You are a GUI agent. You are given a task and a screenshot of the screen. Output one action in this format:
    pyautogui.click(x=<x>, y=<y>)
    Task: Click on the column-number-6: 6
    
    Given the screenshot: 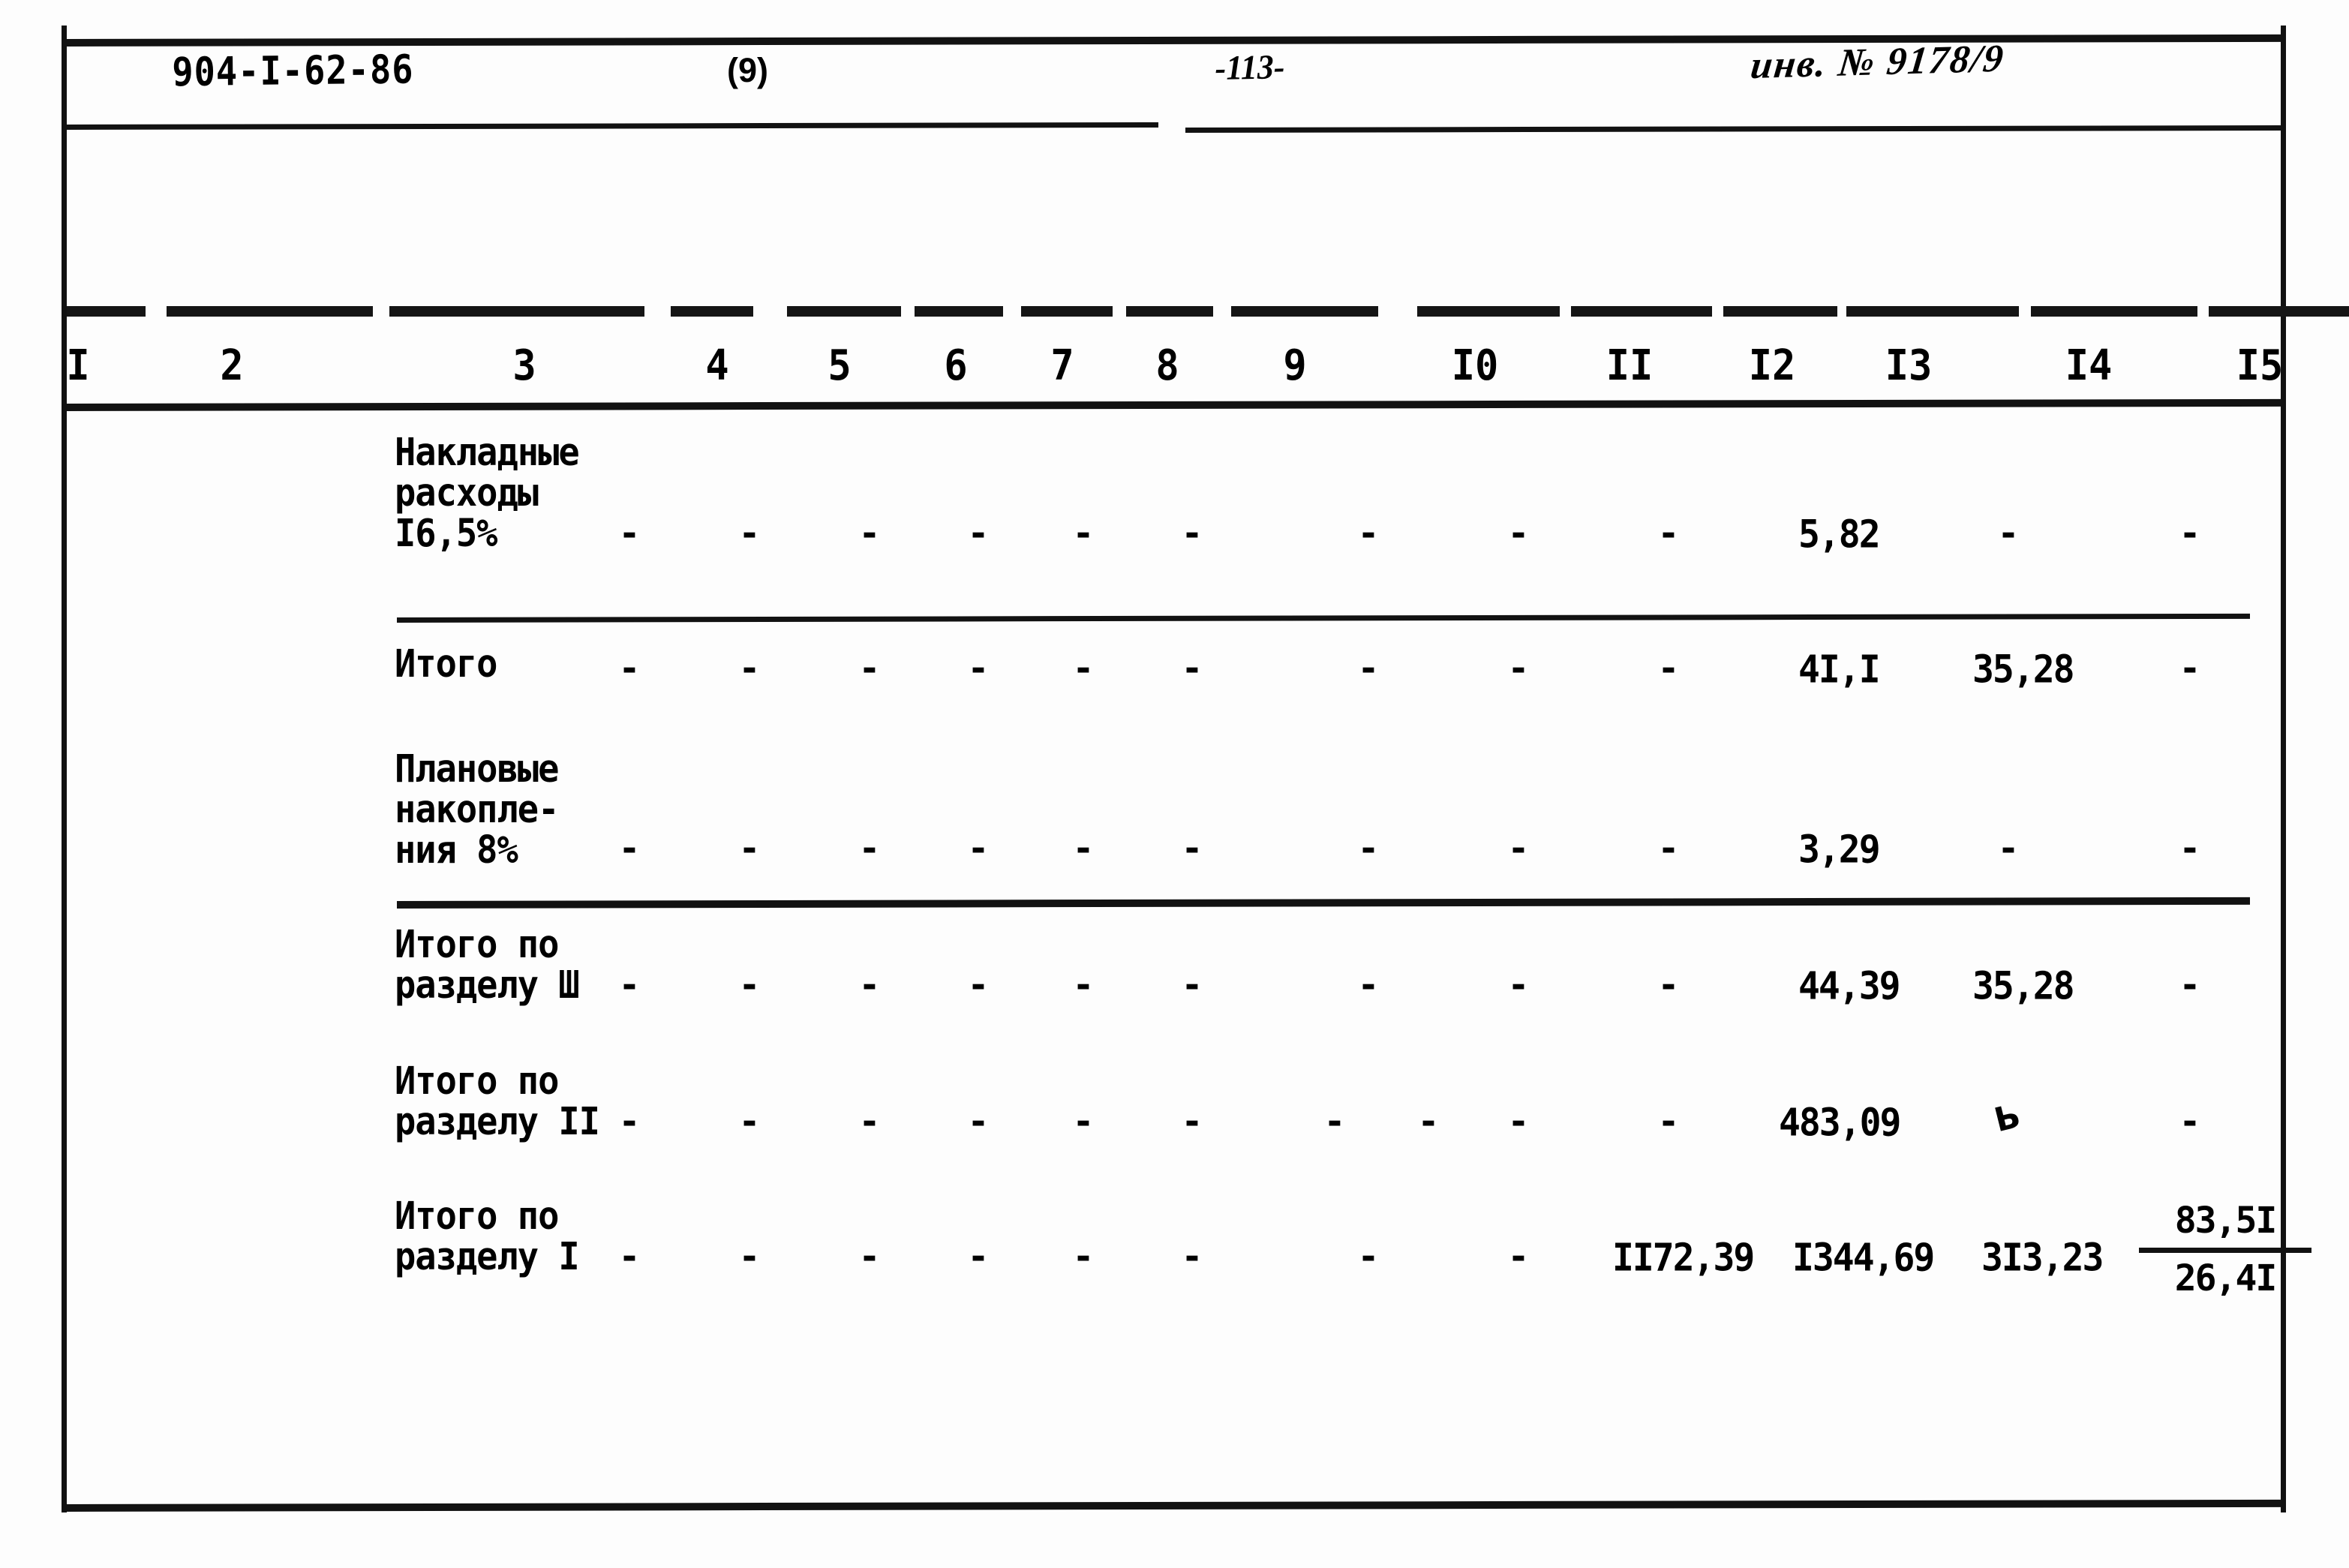 What is the action you would take?
    pyautogui.click(x=956, y=366)
    